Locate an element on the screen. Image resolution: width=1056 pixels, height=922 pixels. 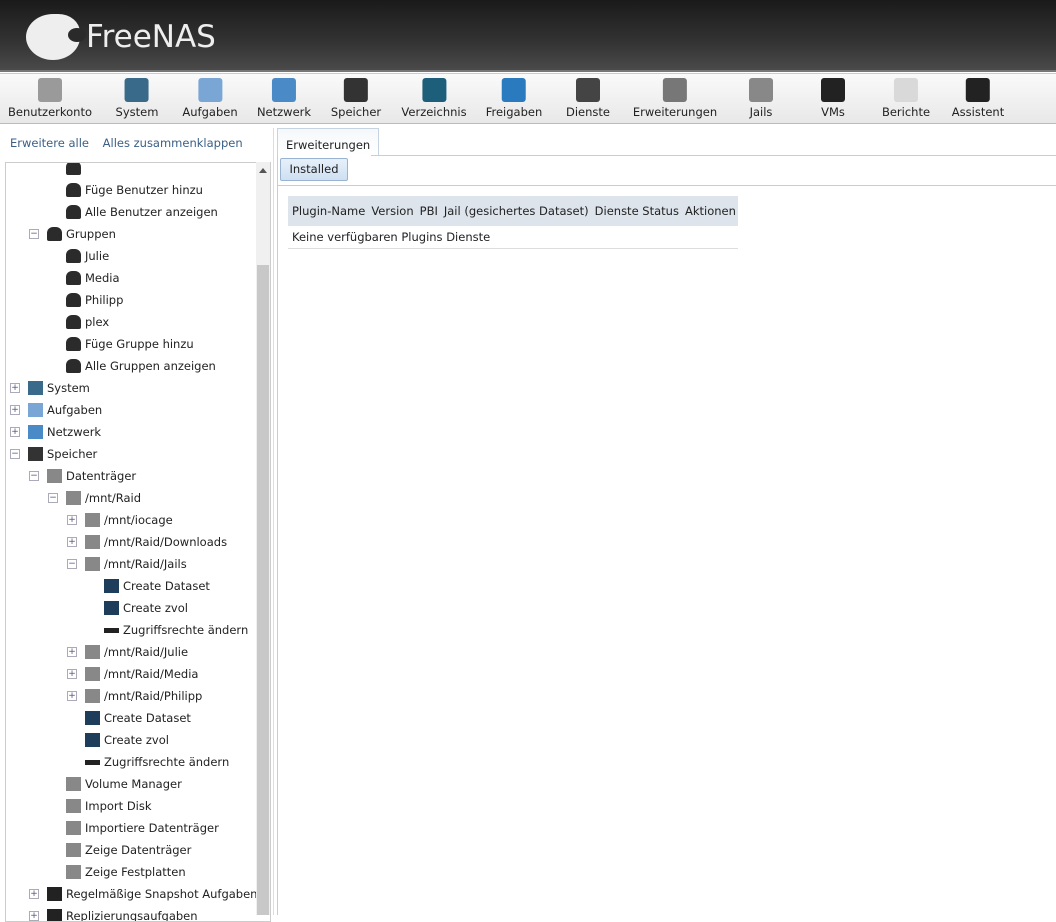
toolbar-label: Verzeichnis is located at coordinates (434, 112).